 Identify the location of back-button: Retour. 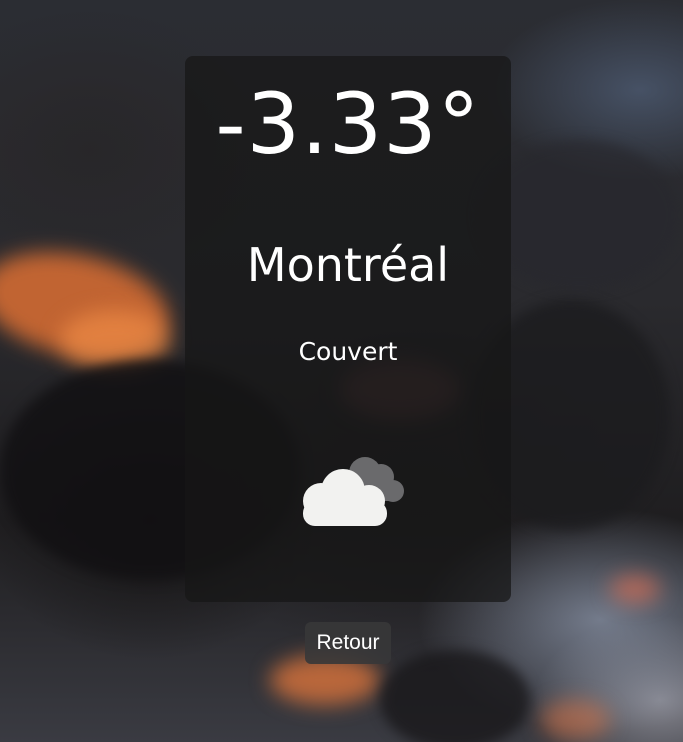
(348, 643).